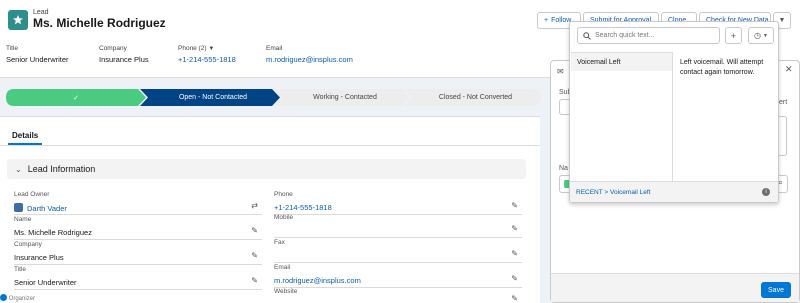 The width and height of the screenshot is (800, 303). Describe the element at coordinates (12, 48) in the screenshot. I see `highlight-label: Title` at that location.